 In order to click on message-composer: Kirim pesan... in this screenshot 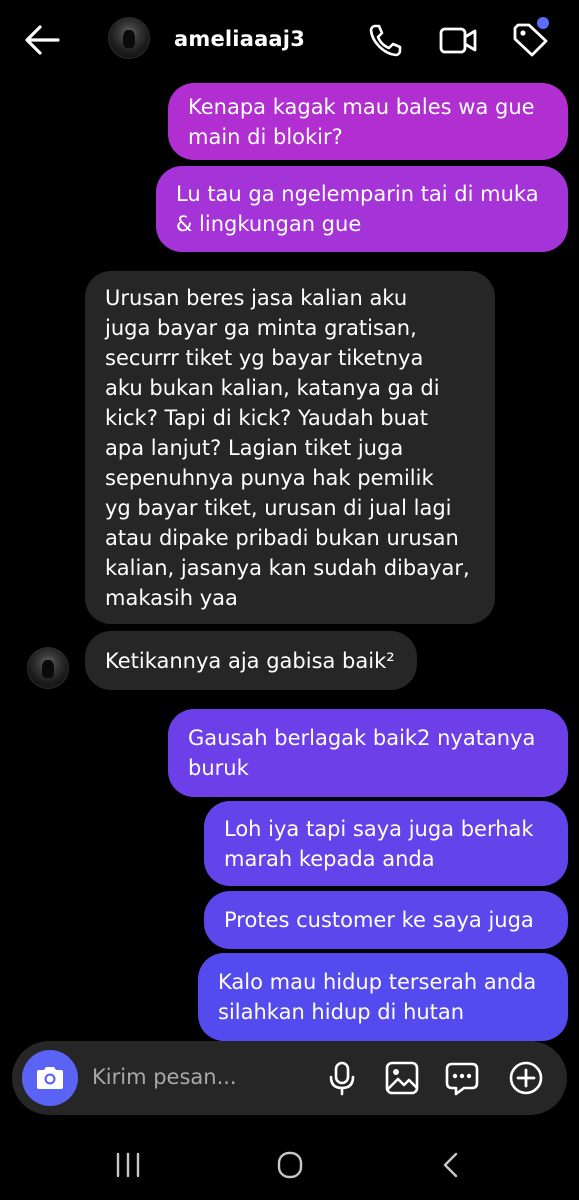, I will do `click(289, 1078)`.